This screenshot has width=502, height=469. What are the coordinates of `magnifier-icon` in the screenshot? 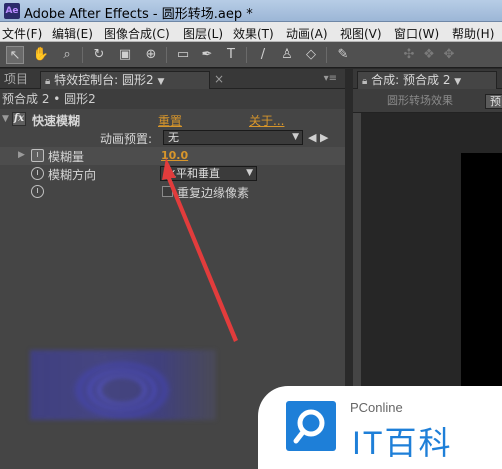 It's located at (309, 426).